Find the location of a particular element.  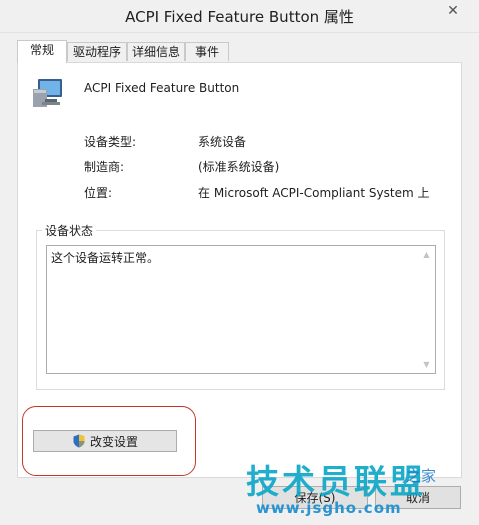

window-title: ACPI Fixed Feature Button 属性 is located at coordinates (239, 17).